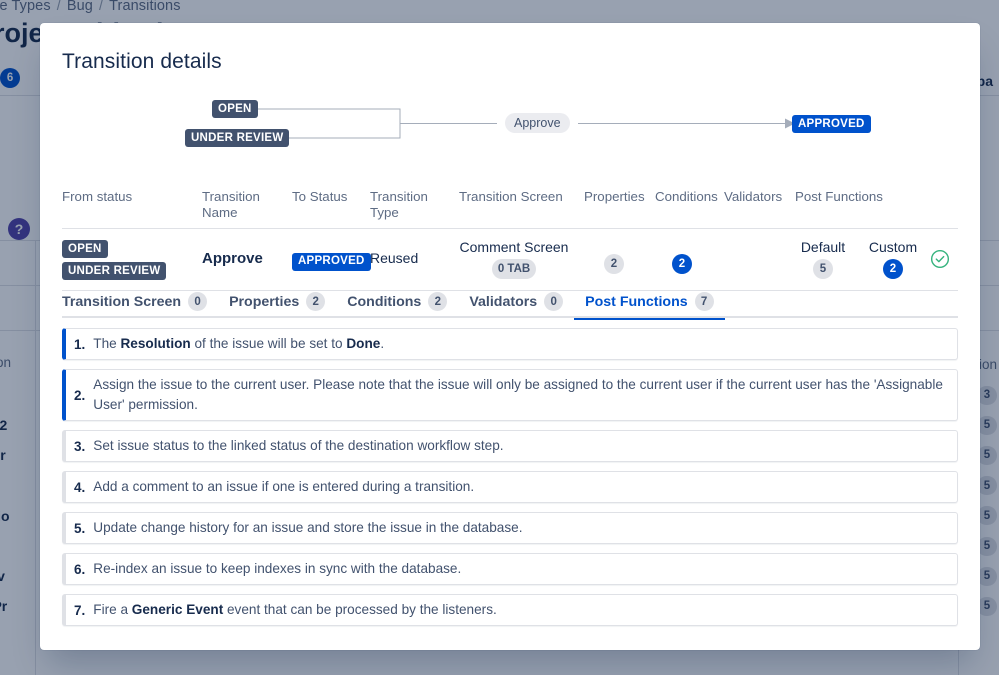 The image size is (999, 675). What do you see at coordinates (831, 124) in the screenshot?
I see `diagram-status-approved: APPROVED` at bounding box center [831, 124].